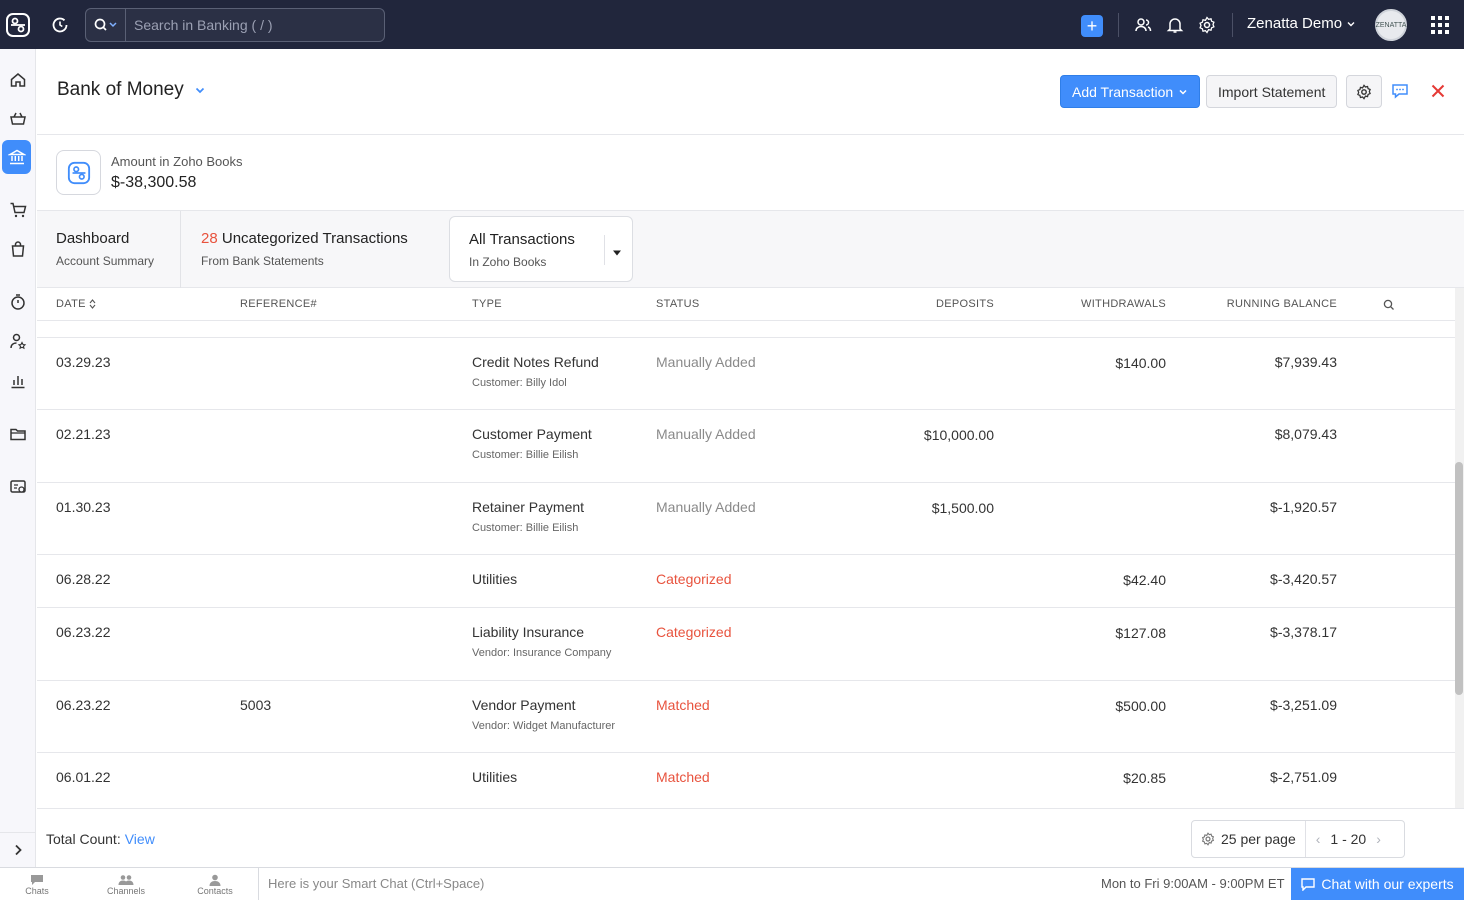 The image size is (1464, 900). What do you see at coordinates (1143, 25) in the screenshot?
I see `users-icon` at bounding box center [1143, 25].